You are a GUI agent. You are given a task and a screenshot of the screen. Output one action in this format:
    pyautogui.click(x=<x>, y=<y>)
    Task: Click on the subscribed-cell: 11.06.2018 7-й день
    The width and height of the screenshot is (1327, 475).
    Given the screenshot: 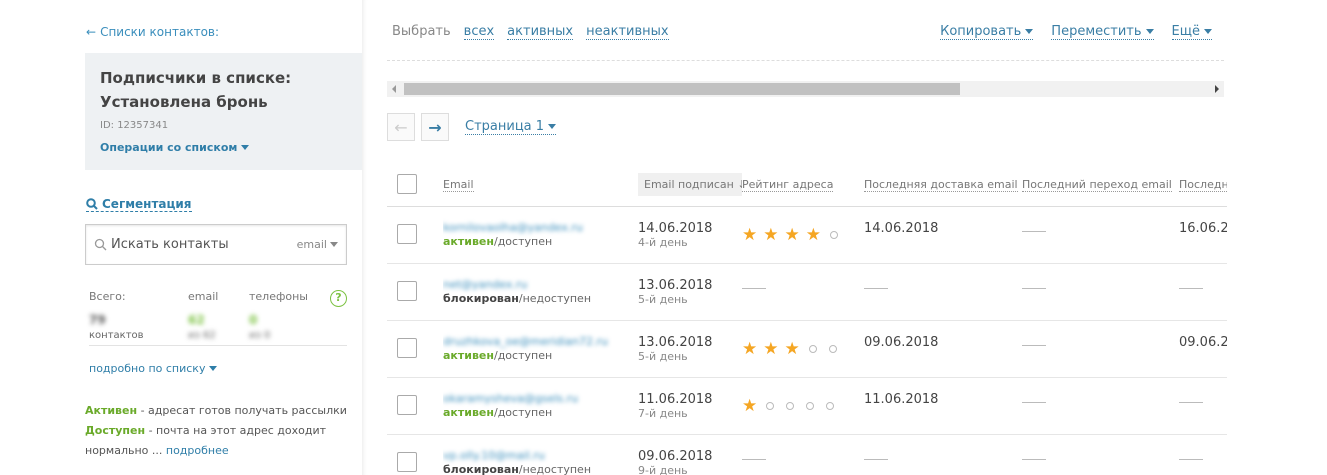 What is the action you would take?
    pyautogui.click(x=690, y=406)
    